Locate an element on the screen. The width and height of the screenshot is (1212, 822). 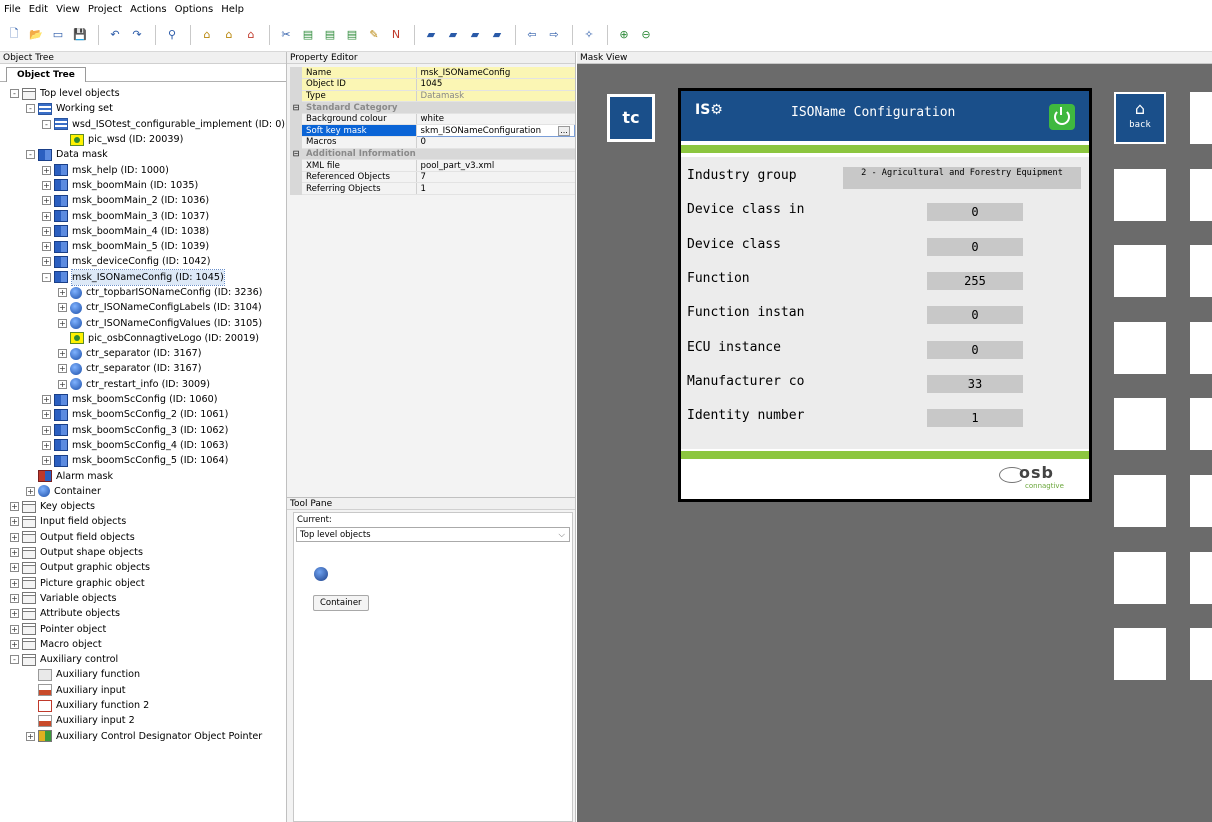
property-value: 0 is located at coordinates (495, 142).